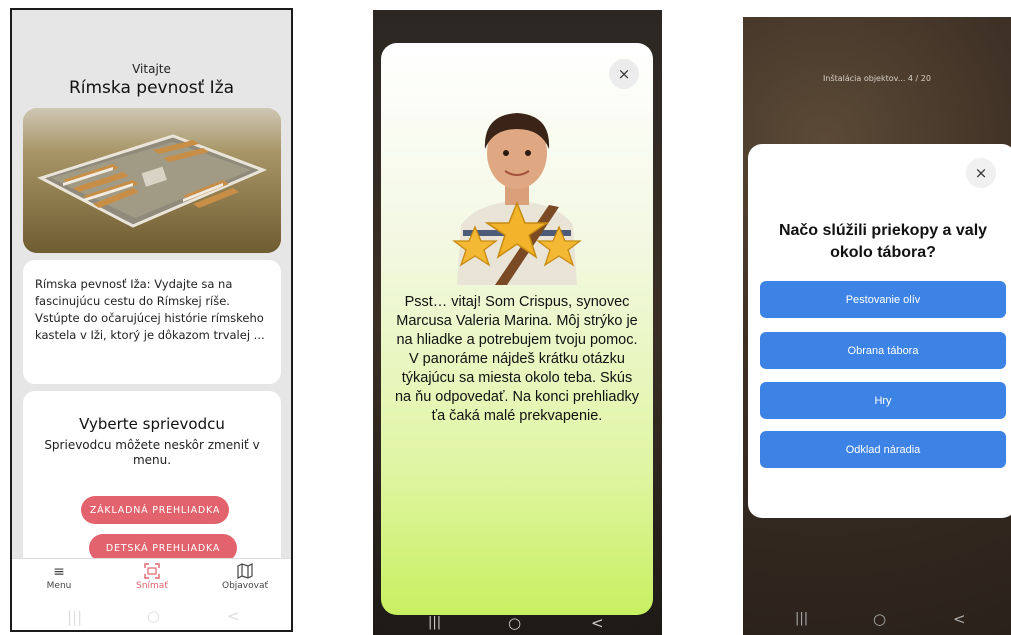 This screenshot has height=635, width=1011. Describe the element at coordinates (883, 299) in the screenshot. I see `answer-option: Pestovanie olív` at that location.